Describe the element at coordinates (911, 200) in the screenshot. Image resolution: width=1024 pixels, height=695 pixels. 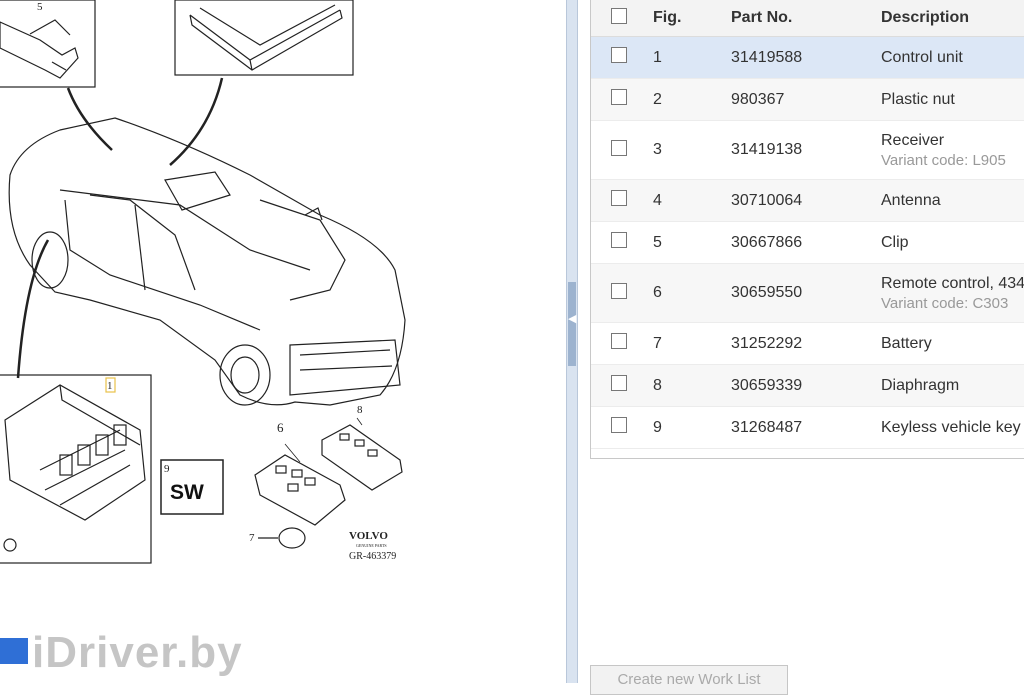
I see `cell-description: Antenna` at that location.